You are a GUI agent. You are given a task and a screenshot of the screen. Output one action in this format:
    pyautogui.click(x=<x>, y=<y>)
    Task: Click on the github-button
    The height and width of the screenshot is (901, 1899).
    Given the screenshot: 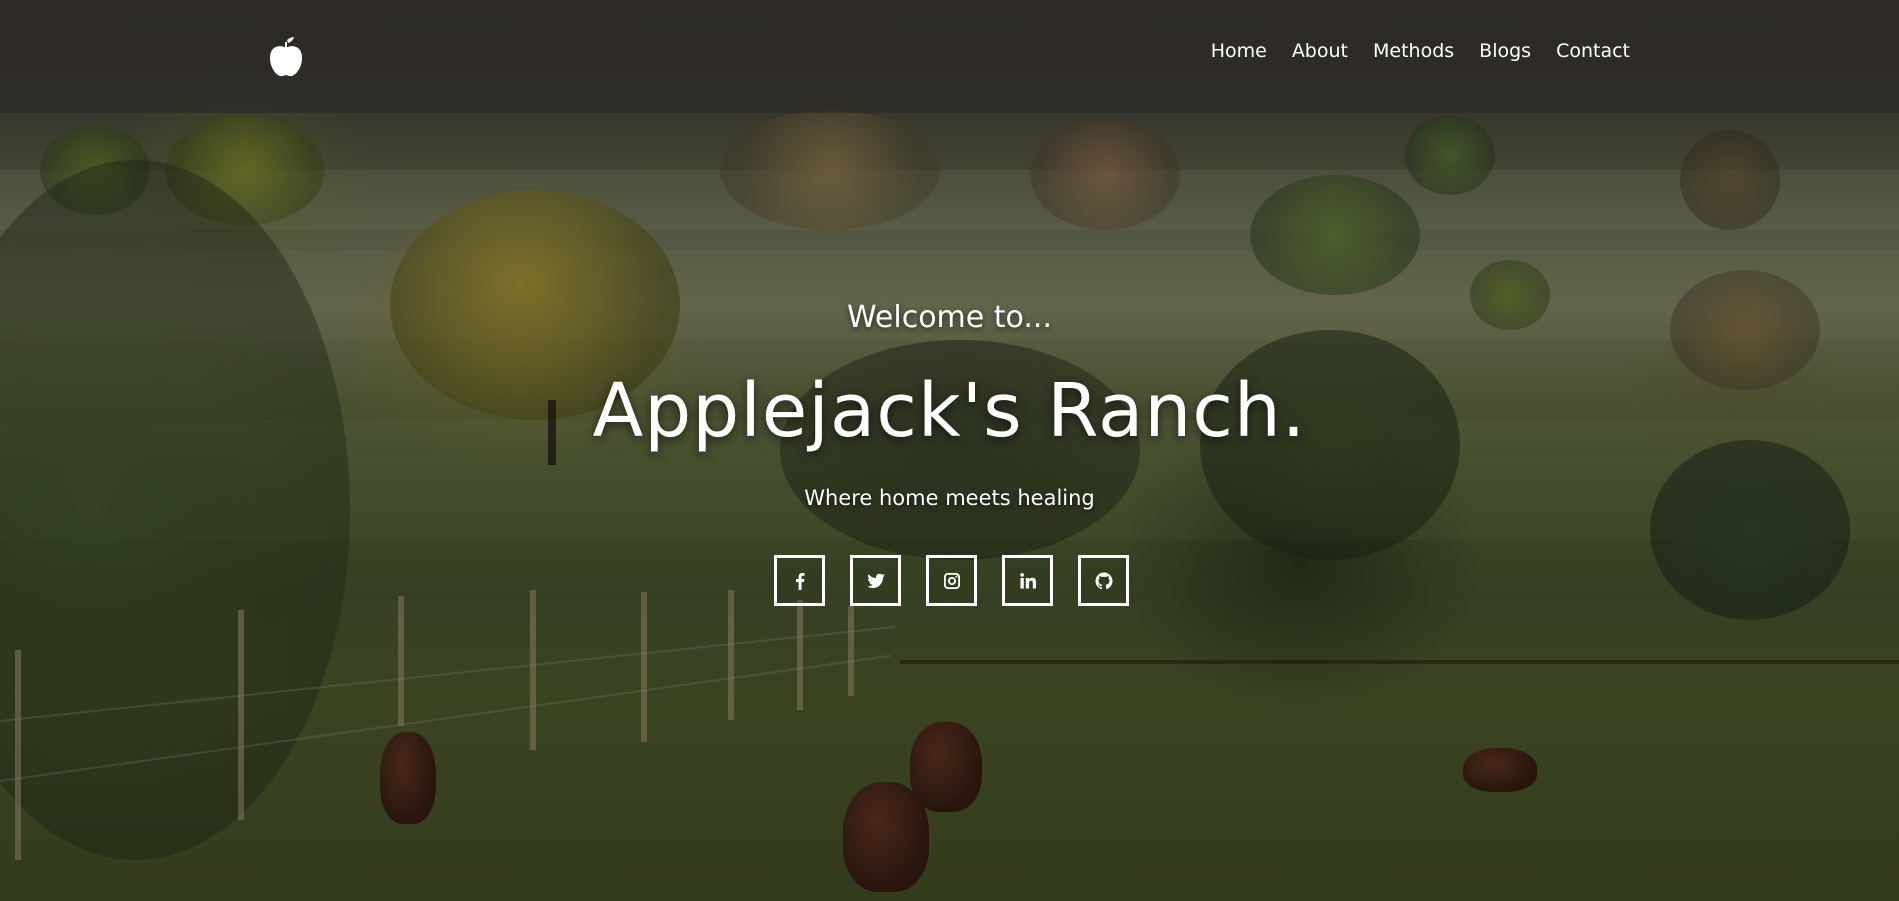 What is the action you would take?
    pyautogui.click(x=1103, y=580)
    